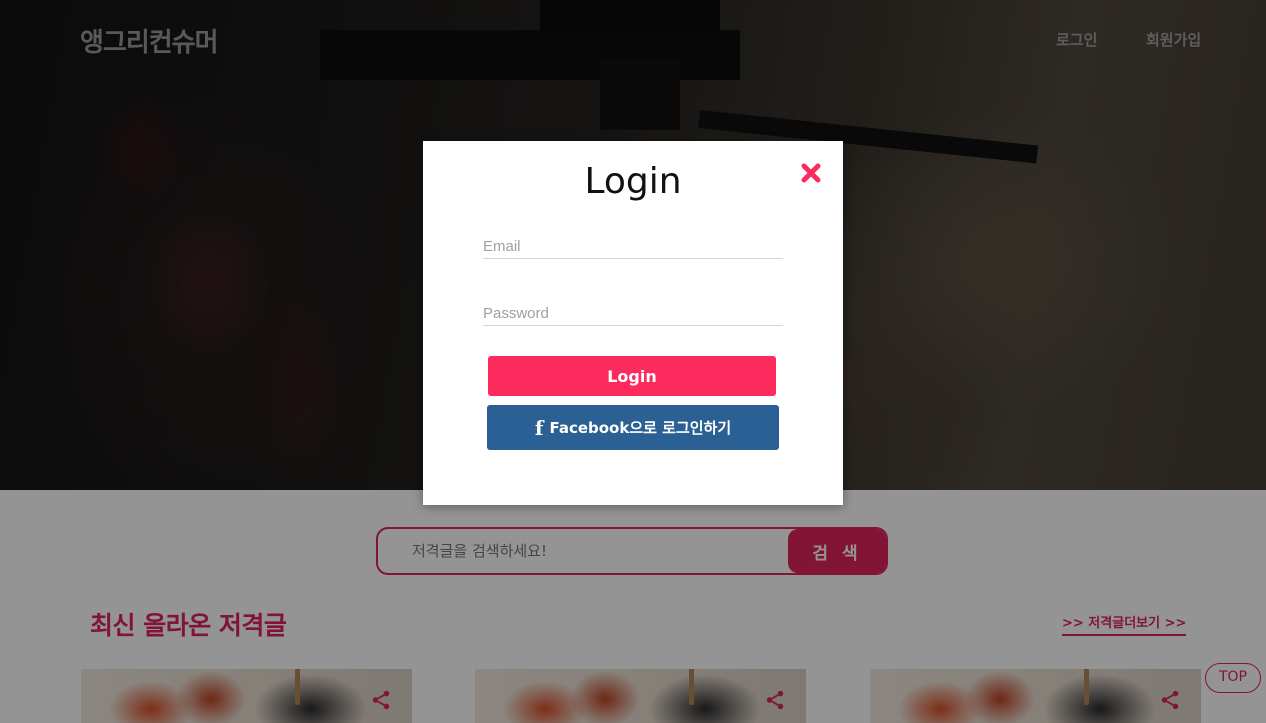 This screenshot has height=723, width=1266. Describe the element at coordinates (811, 173) in the screenshot. I see `close-icon` at that location.